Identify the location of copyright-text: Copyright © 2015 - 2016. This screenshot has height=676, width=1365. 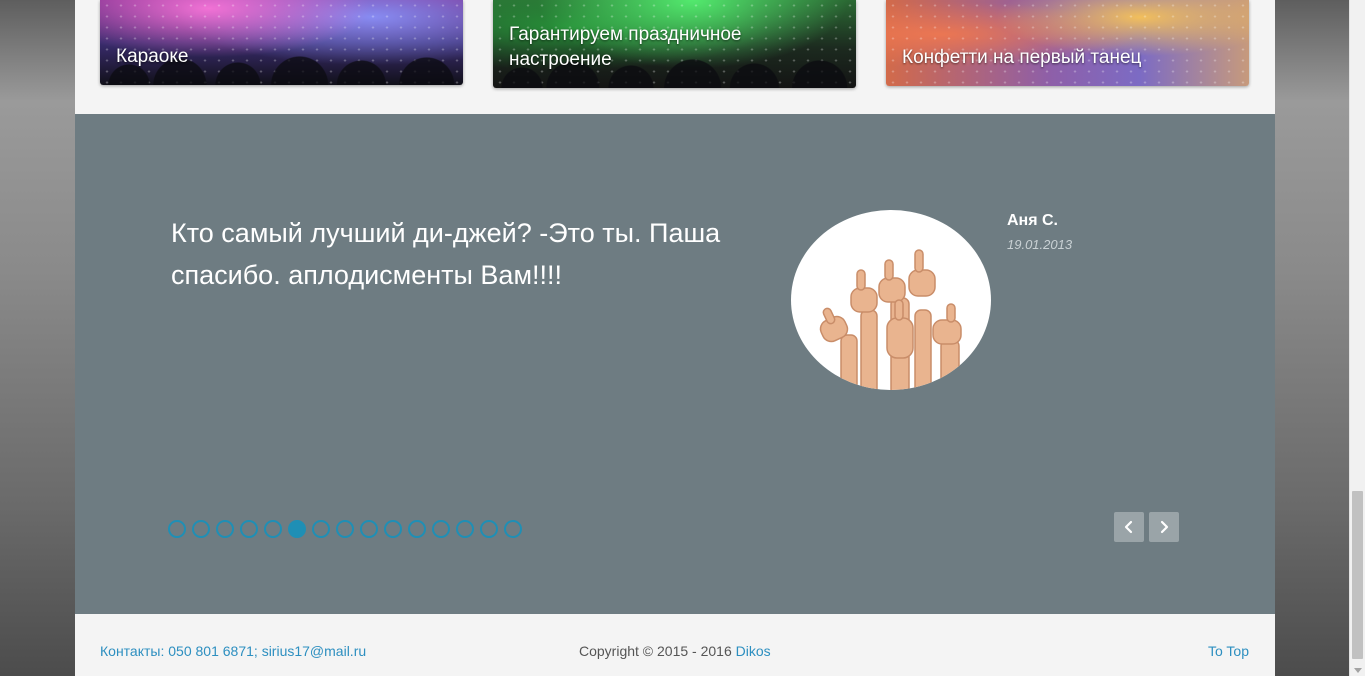
(655, 651).